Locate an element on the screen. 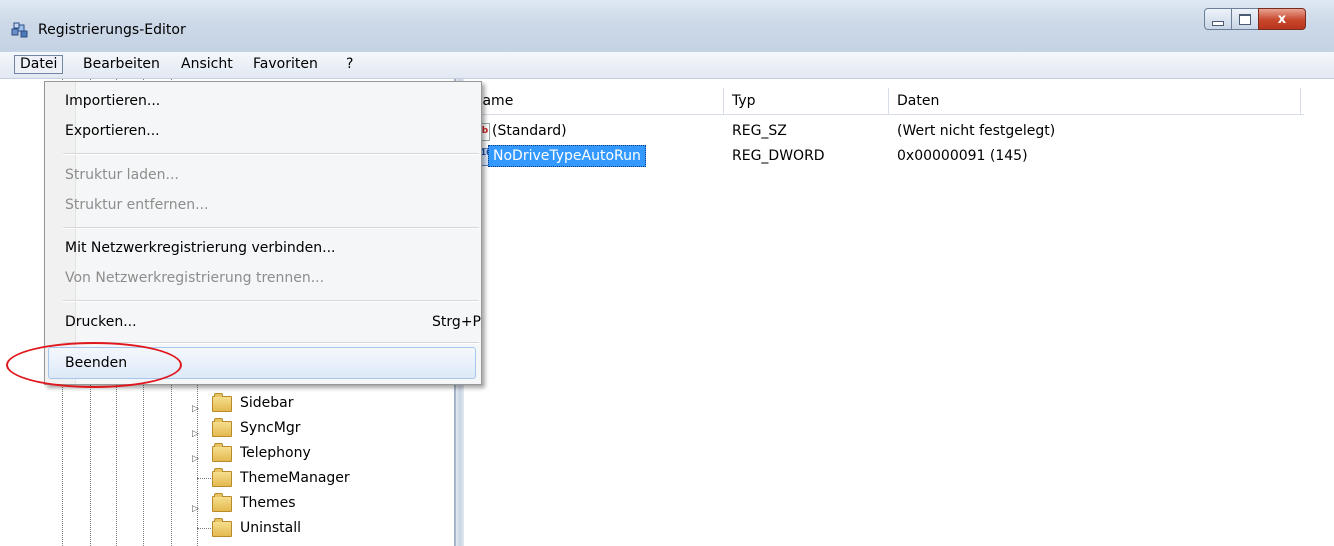 The image size is (1334, 546). close-button: x is located at coordinates (1282, 19).